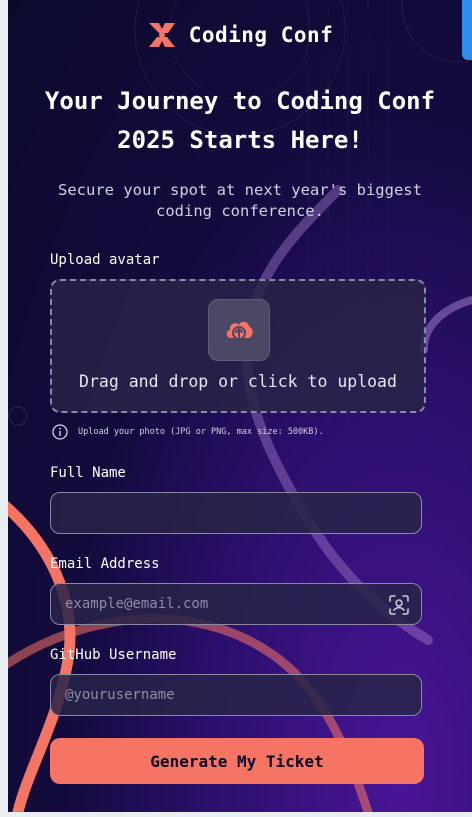 The height and width of the screenshot is (817, 472). I want to click on generate-ticket-button: Generate My Ticket, so click(237, 761).